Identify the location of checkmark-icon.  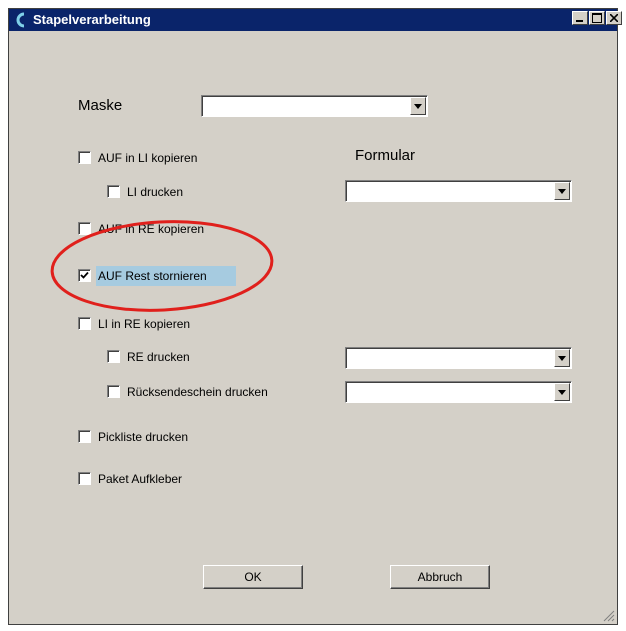
(84, 275).